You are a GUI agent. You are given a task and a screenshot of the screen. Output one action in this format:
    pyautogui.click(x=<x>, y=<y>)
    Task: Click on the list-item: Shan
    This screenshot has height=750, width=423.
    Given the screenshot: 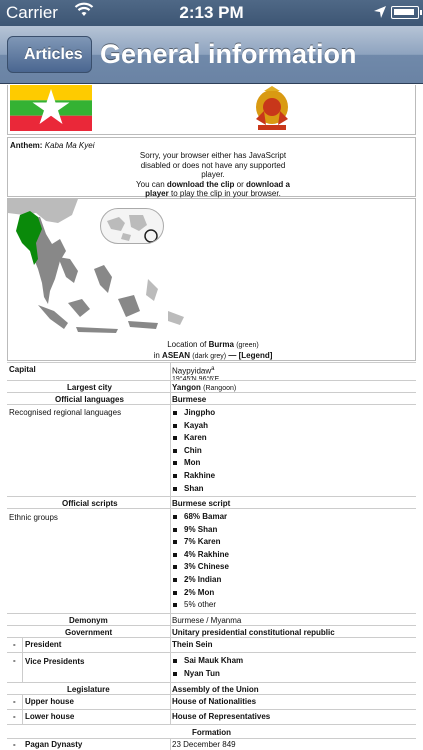 What is the action you would take?
    pyautogui.click(x=193, y=489)
    